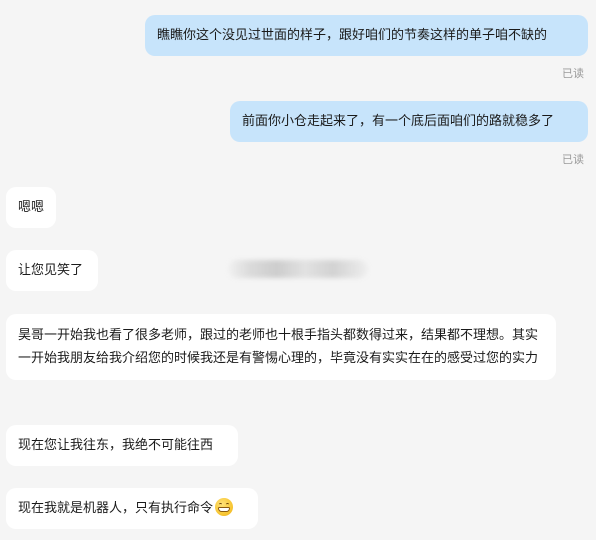  Describe the element at coordinates (116, 508) in the screenshot. I see `message-text: 现在我就是机器人，只有执行命令` at that location.